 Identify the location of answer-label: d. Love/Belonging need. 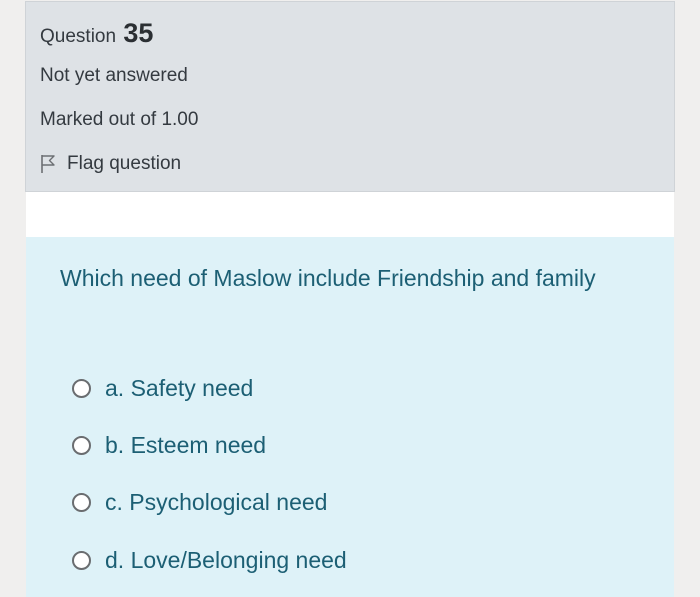
(226, 560).